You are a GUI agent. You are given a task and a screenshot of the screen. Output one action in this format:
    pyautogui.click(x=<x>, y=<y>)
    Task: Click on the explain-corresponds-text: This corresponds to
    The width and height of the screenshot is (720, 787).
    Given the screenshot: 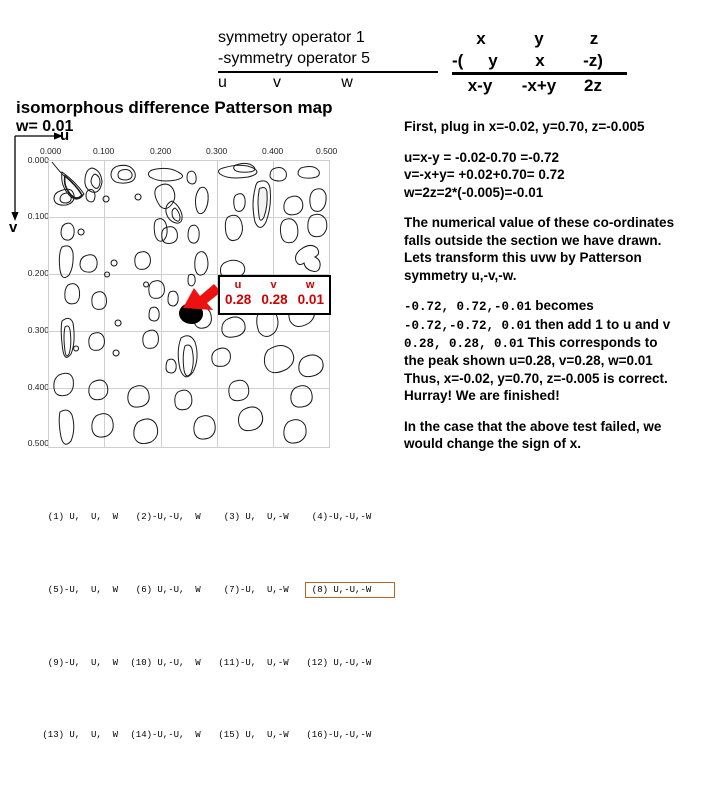 What is the action you would take?
    pyautogui.click(x=591, y=342)
    